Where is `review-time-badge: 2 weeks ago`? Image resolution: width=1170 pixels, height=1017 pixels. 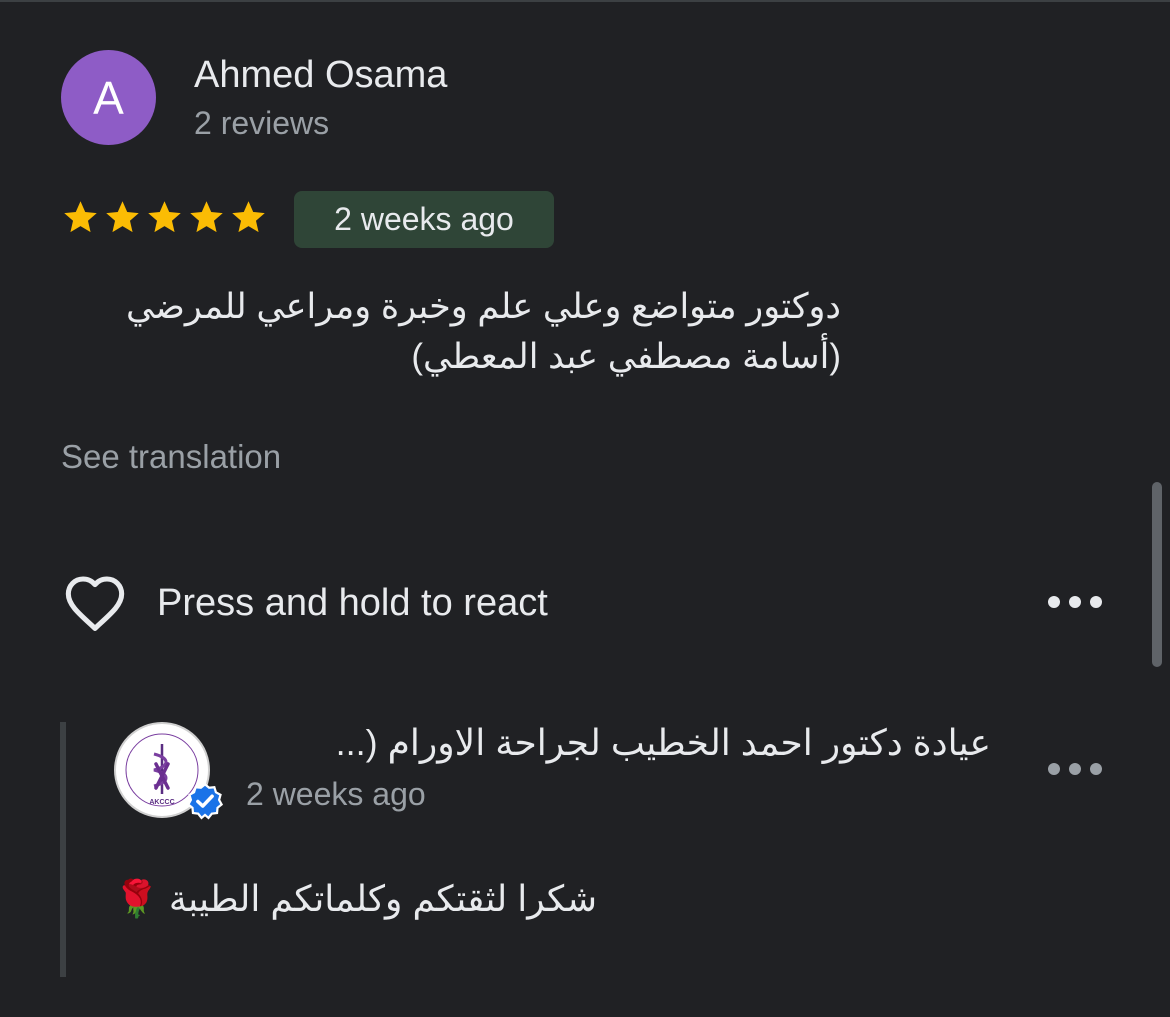 review-time-badge: 2 weeks ago is located at coordinates (424, 219).